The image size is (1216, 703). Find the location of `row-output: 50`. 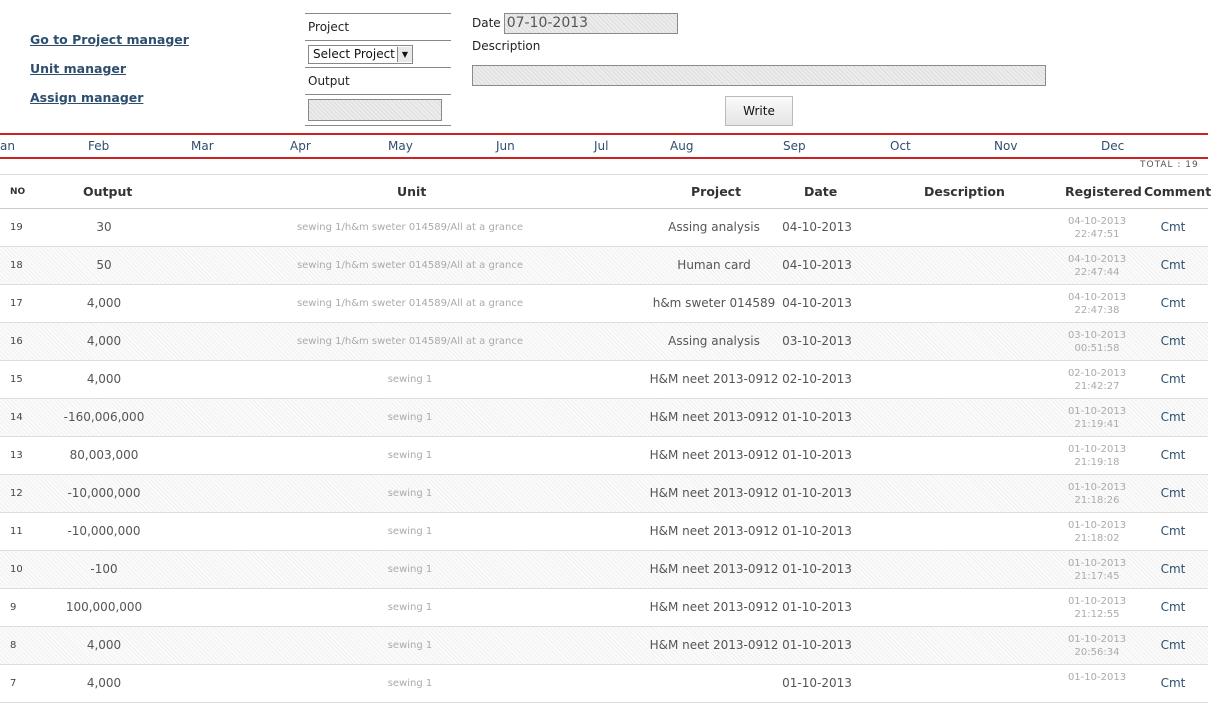

row-output: 50 is located at coordinates (104, 265).